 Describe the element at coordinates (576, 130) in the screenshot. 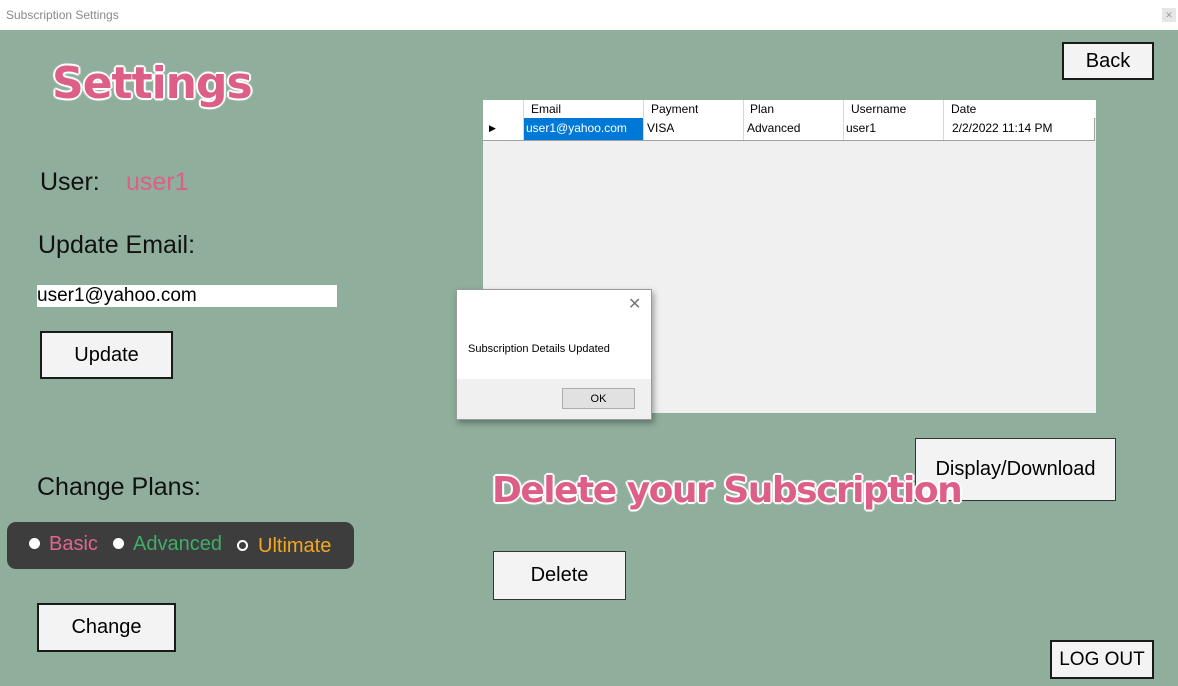

I see `cell-email: user1@yahoo.com` at that location.